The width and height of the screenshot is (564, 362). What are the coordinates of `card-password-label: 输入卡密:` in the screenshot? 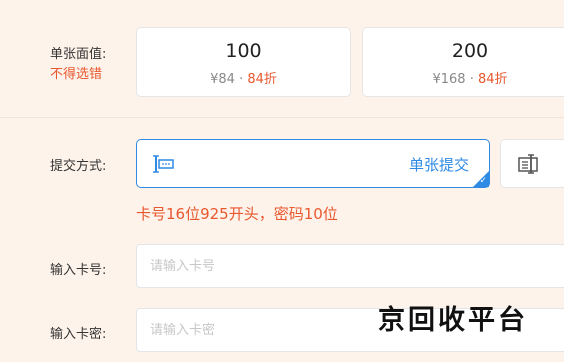 It's located at (78, 334).